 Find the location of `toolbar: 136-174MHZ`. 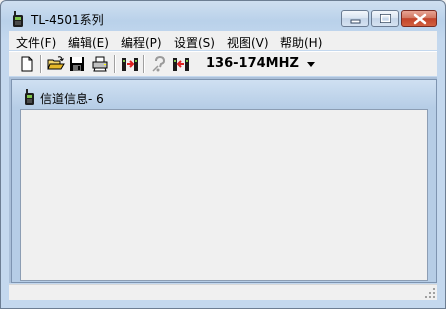

toolbar: 136-174MHZ is located at coordinates (223, 63).